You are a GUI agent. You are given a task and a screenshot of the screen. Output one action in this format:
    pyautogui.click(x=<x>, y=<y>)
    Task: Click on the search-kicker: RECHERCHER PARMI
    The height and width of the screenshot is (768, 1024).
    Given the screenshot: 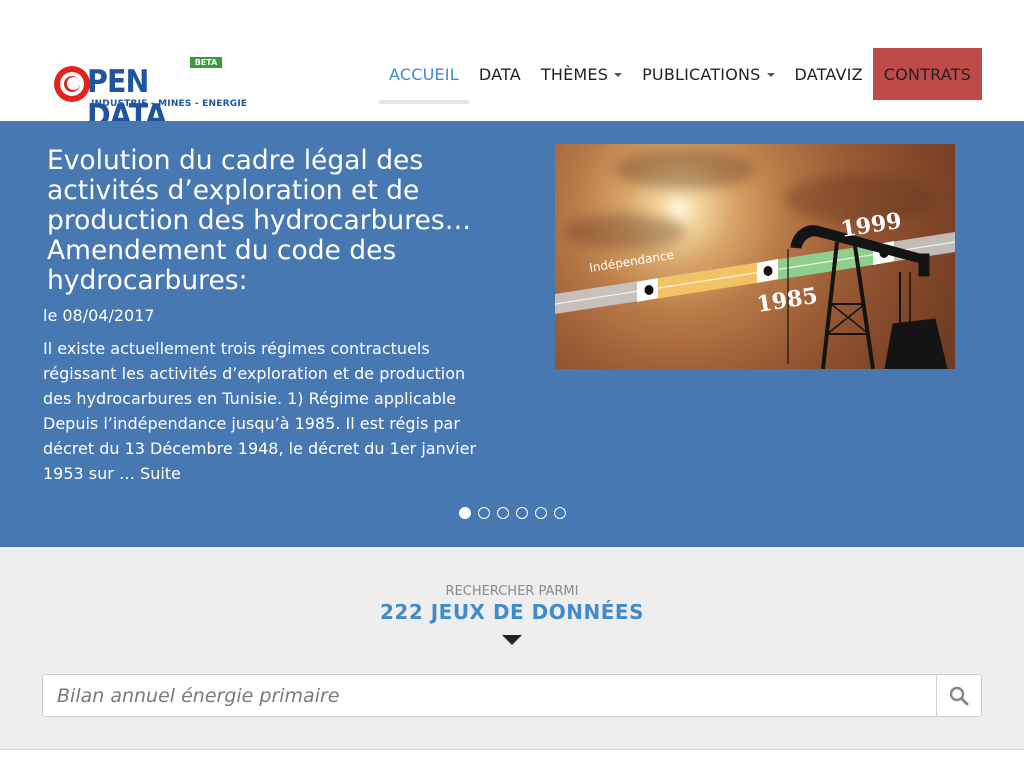 What is the action you would take?
    pyautogui.click(x=512, y=591)
    